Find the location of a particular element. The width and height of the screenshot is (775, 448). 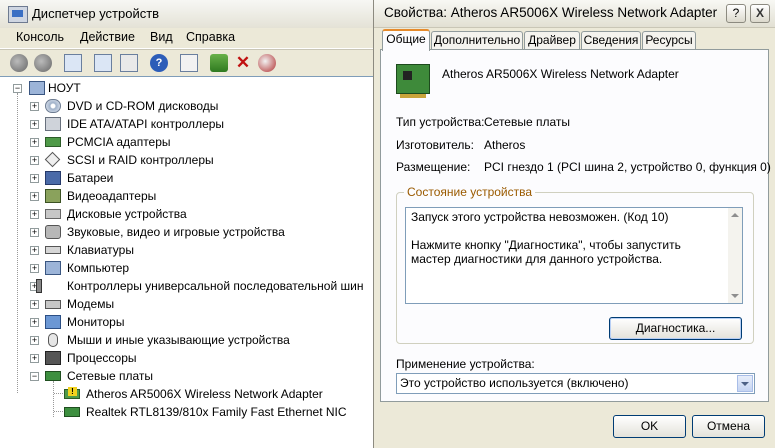

forward-icon is located at coordinates (43, 63).